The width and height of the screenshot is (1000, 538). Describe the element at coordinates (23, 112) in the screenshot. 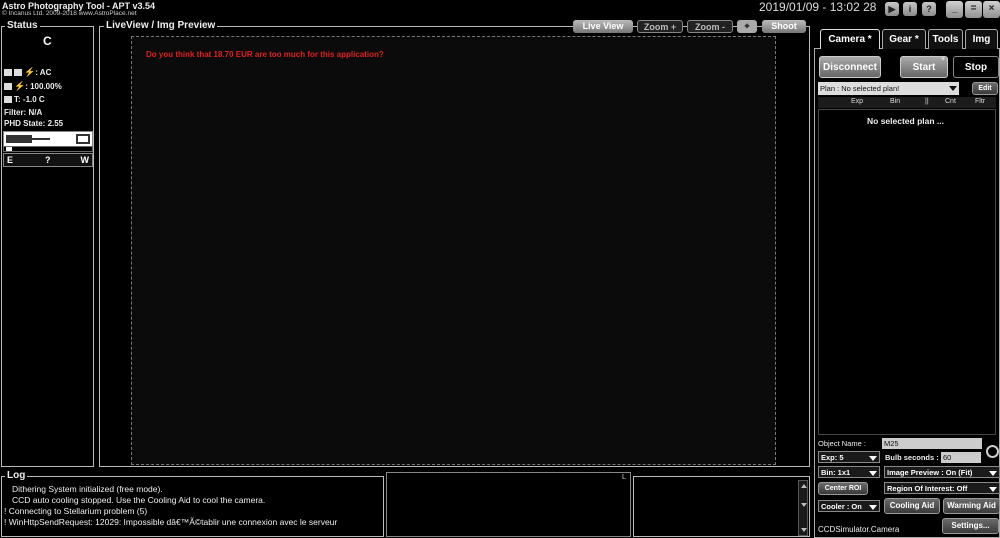

I see `filter-status: Filter: N/A` at that location.